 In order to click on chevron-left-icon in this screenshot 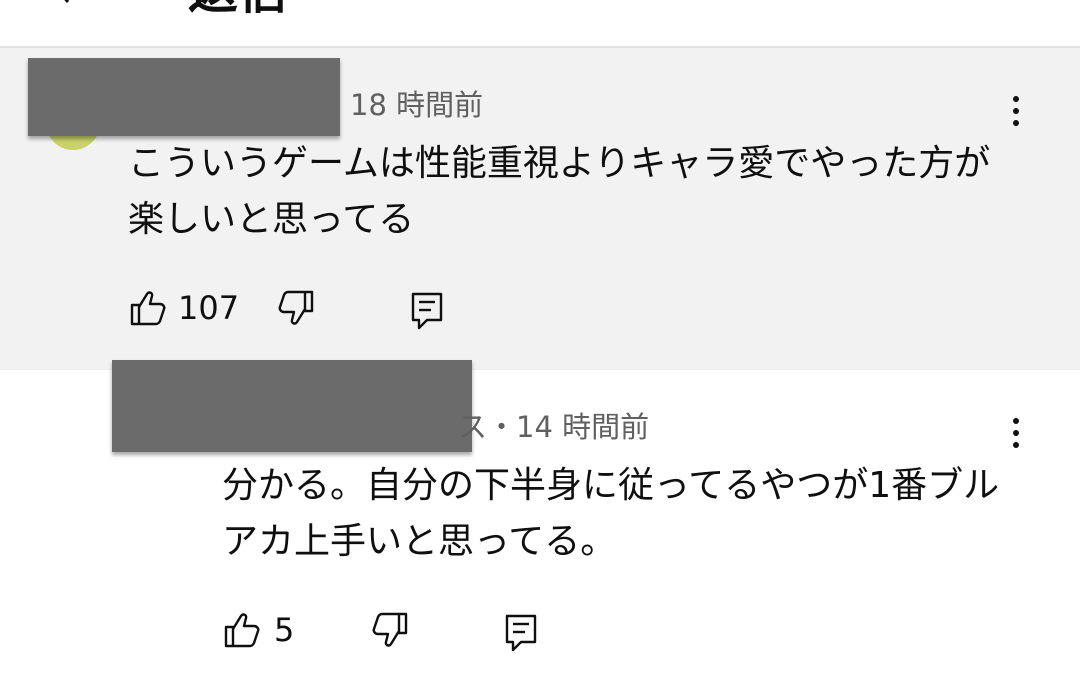, I will do `click(67, 1)`.